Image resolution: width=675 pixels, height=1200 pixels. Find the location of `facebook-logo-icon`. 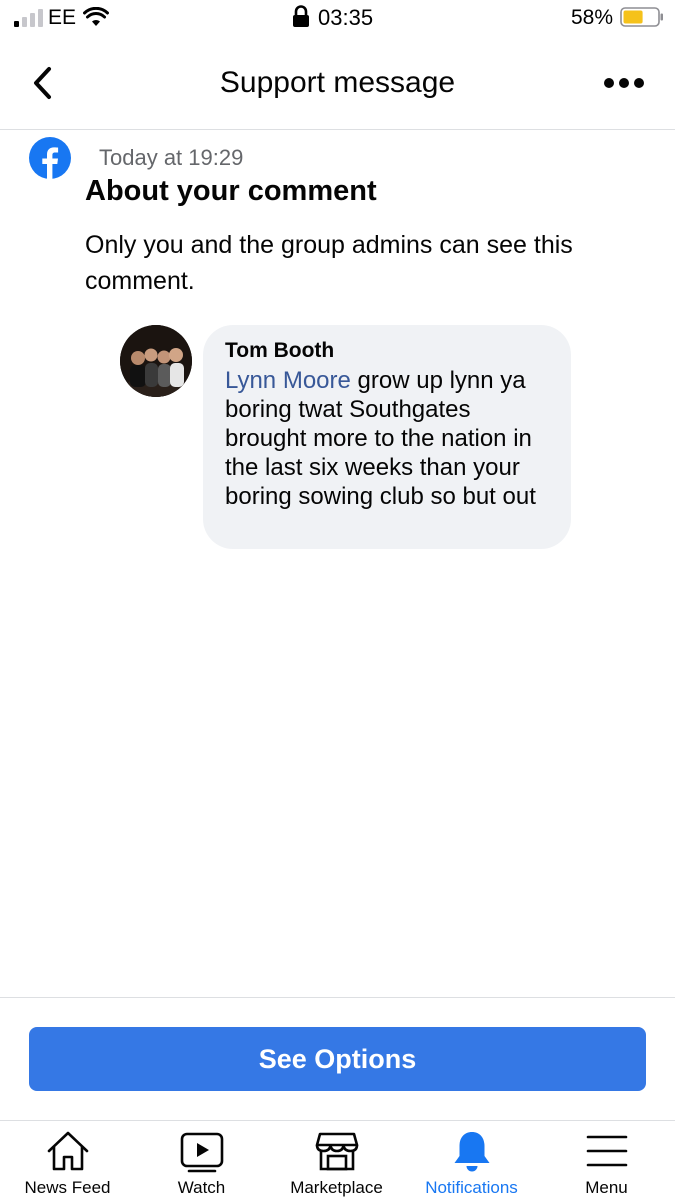

facebook-logo-icon is located at coordinates (50, 158).